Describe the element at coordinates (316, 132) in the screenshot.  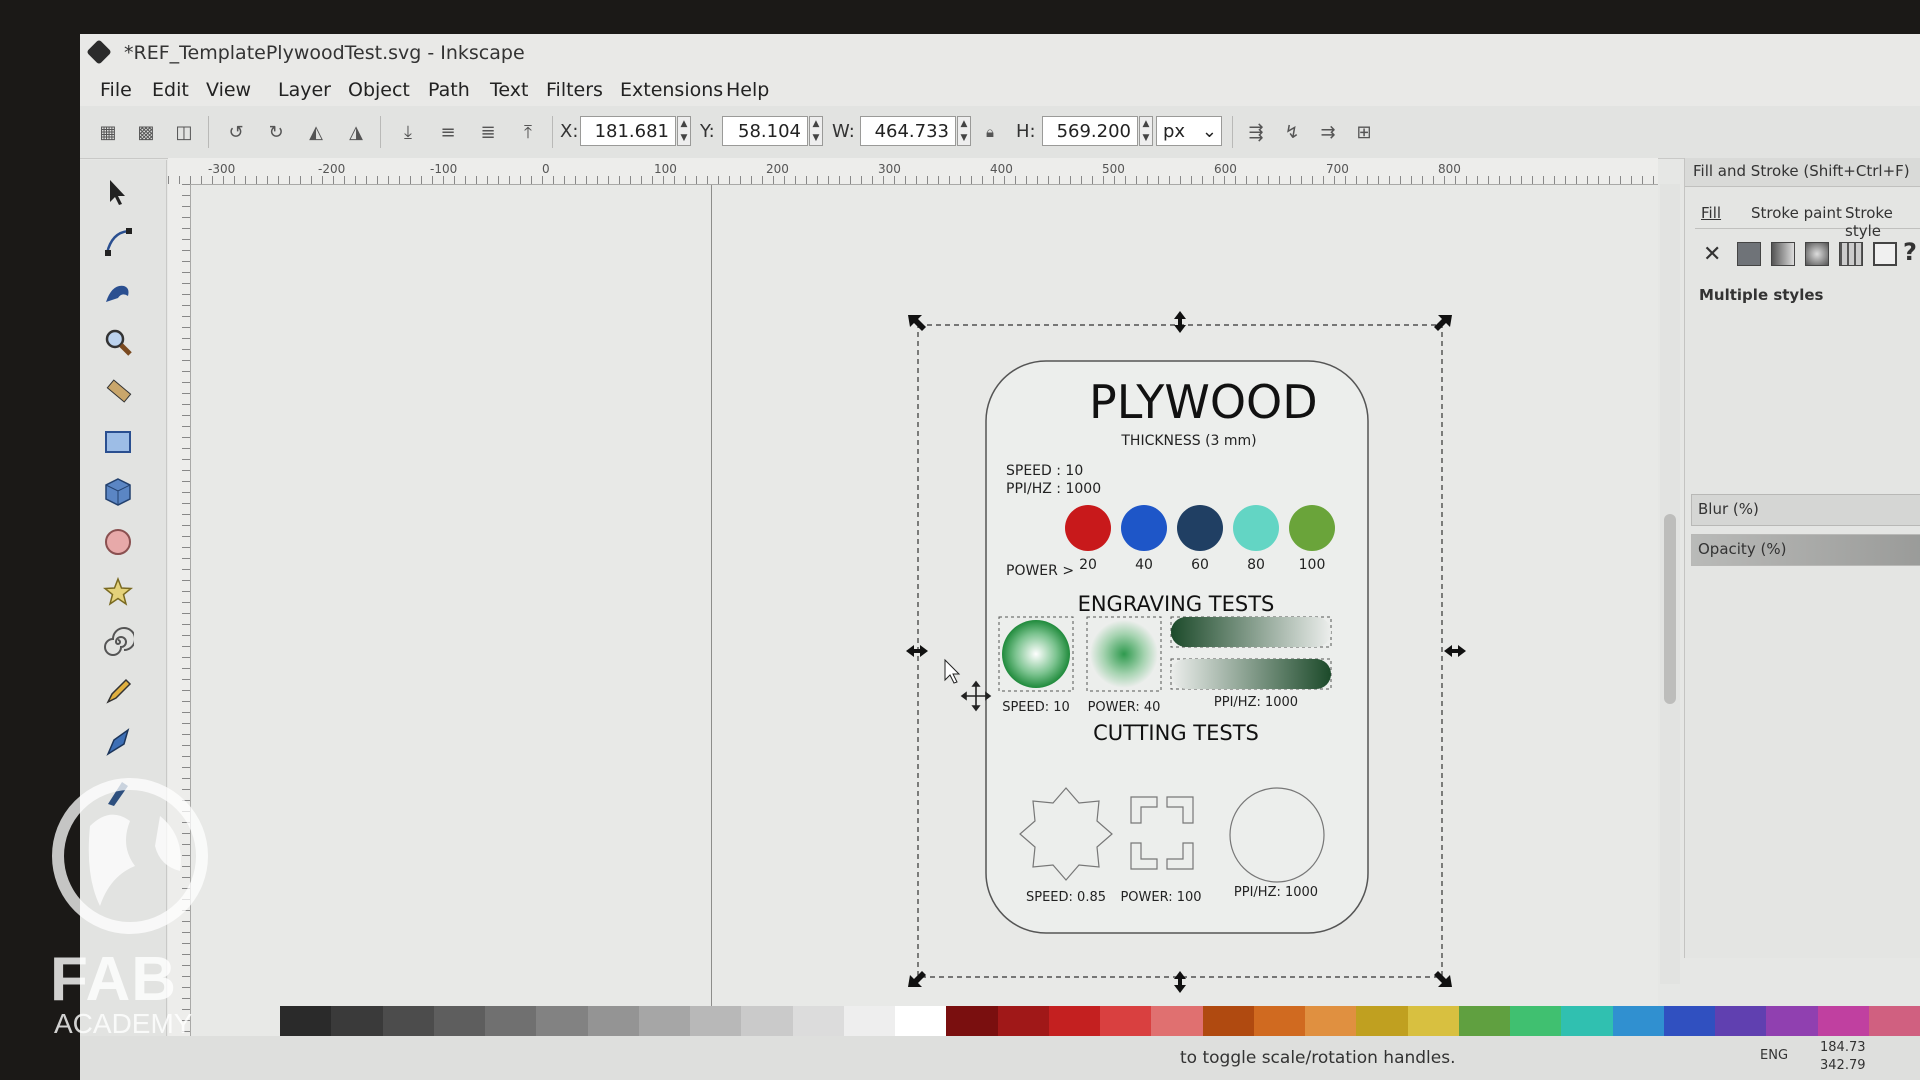
I see `flip-horizontal-icon: ◭` at that location.